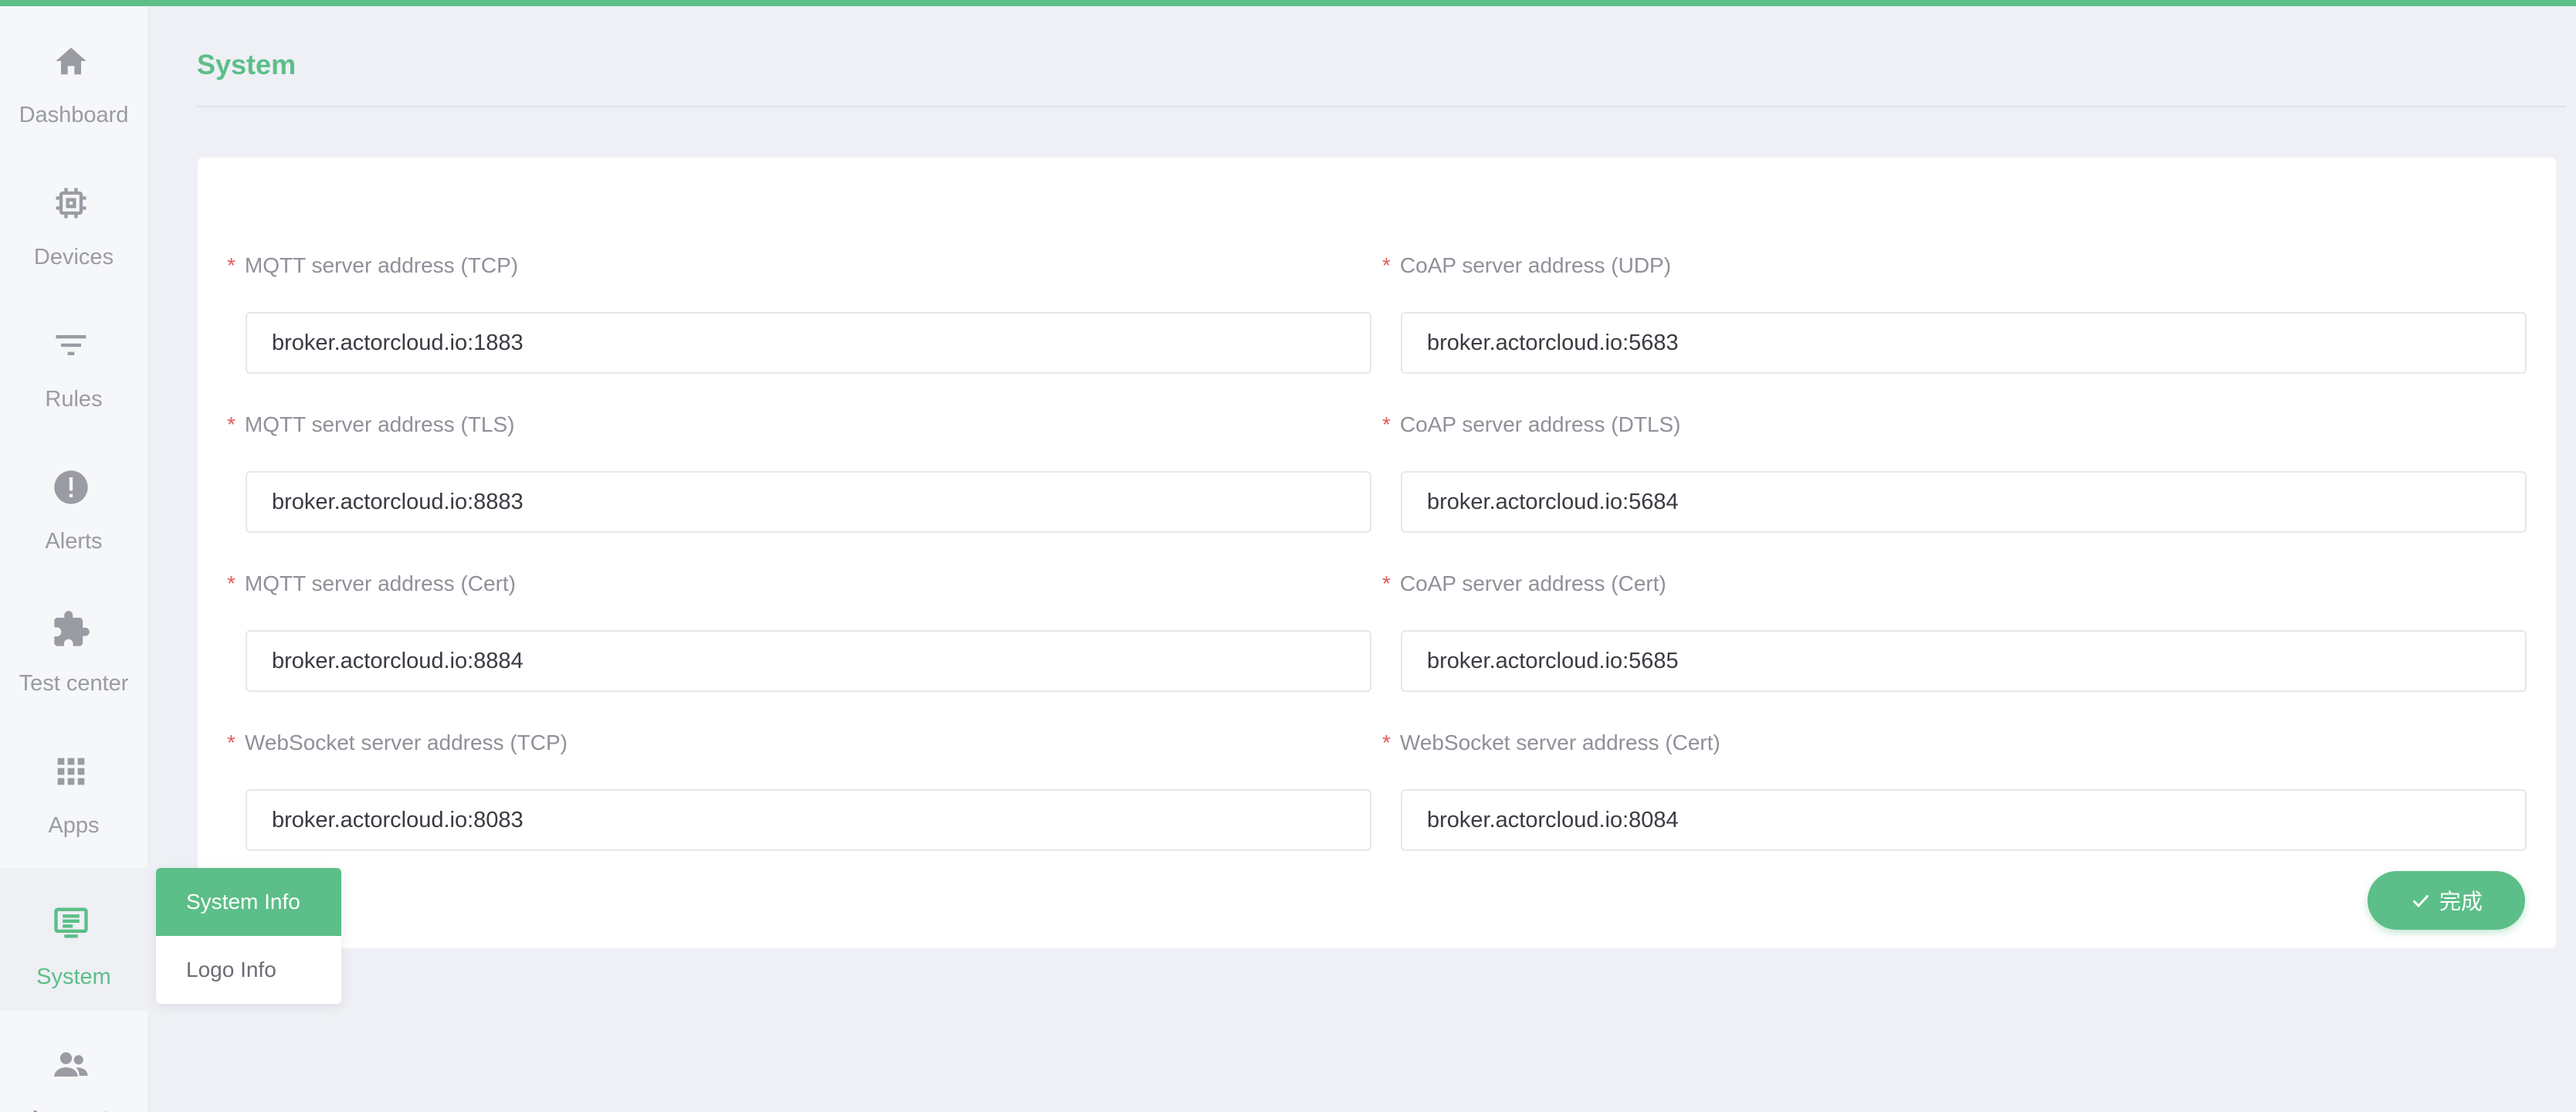  What do you see at coordinates (2421, 900) in the screenshot?
I see `check-icon` at bounding box center [2421, 900].